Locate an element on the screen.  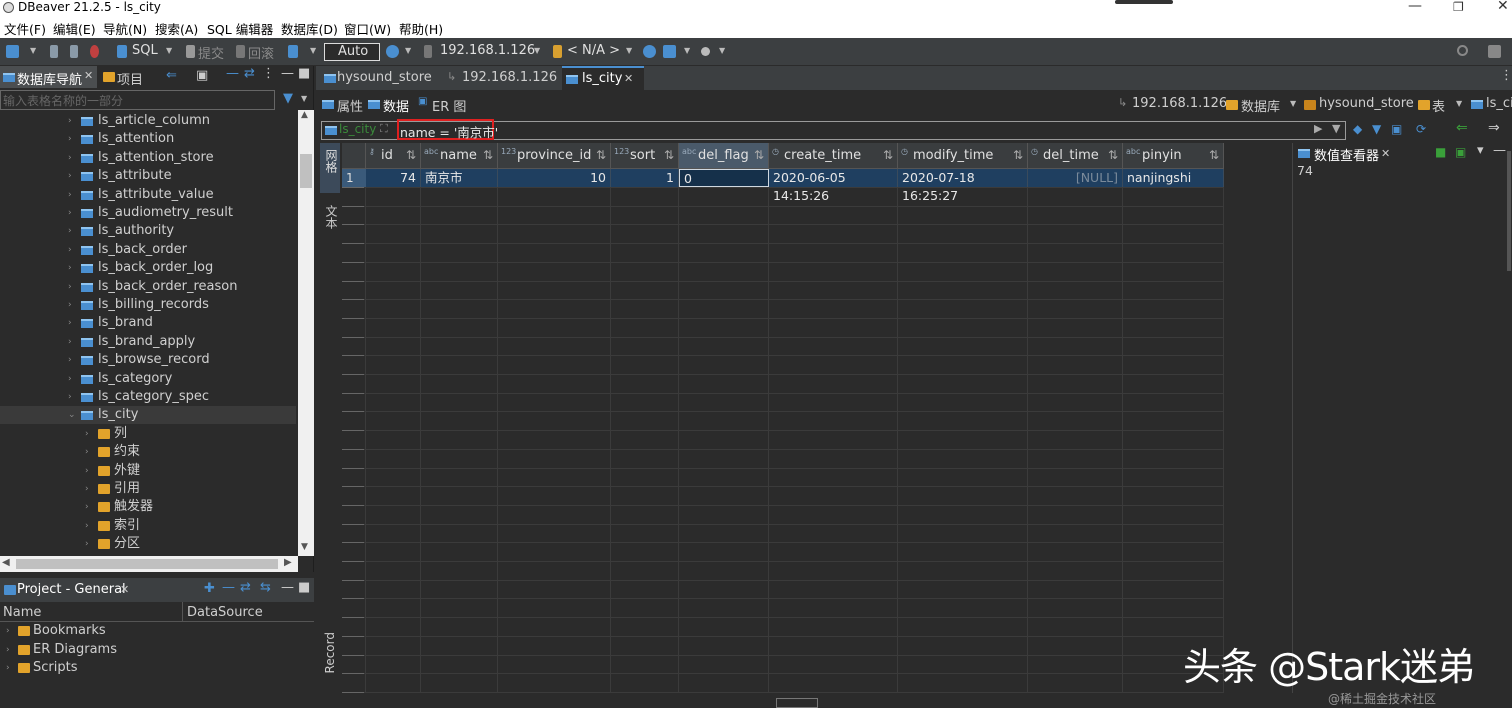
cell-pinyin: nanjingshi is located at coordinates (1173, 178).